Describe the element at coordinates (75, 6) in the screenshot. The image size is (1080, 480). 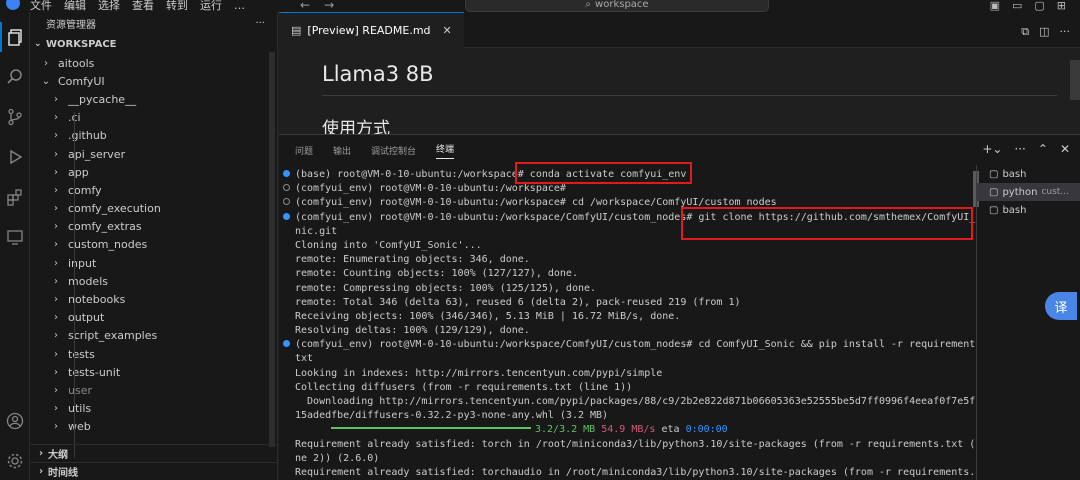
I see `menu-edit: 编辑` at that location.